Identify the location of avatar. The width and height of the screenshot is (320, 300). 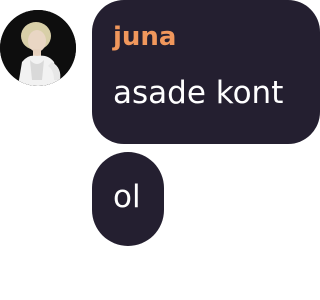
(38, 48).